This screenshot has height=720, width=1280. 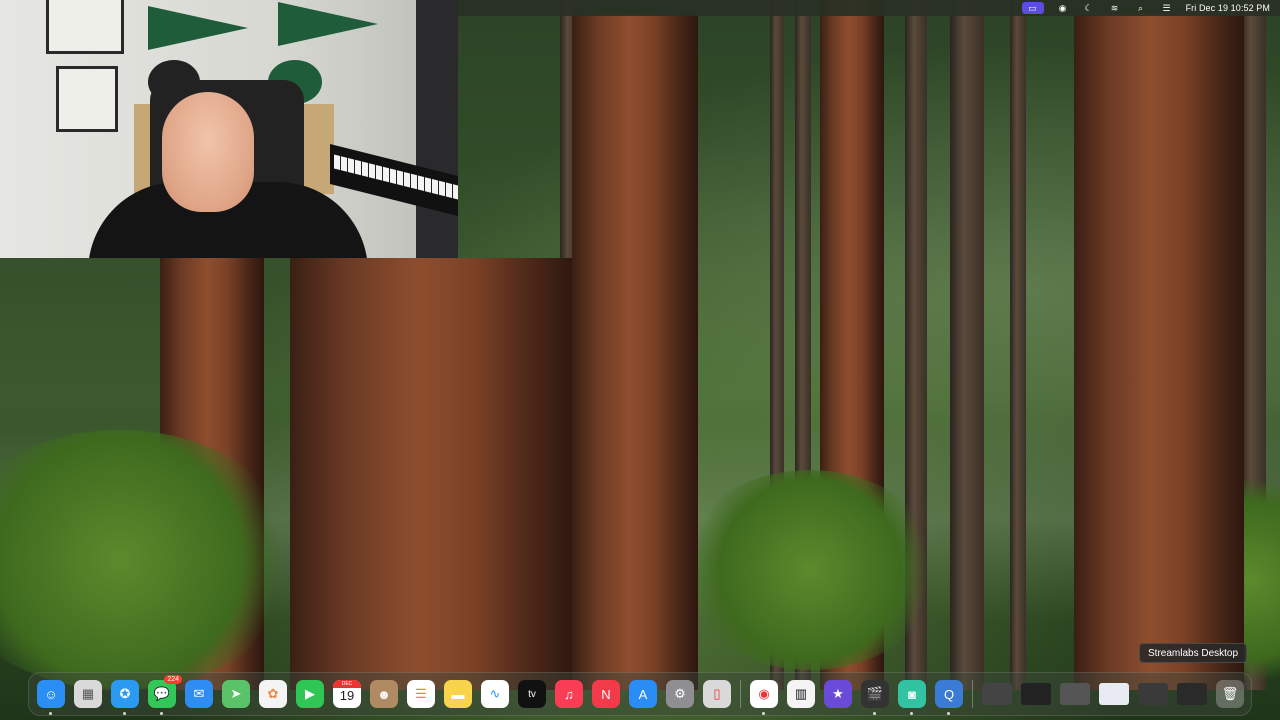 I want to click on notes-icon: ▬, so click(x=458, y=694).